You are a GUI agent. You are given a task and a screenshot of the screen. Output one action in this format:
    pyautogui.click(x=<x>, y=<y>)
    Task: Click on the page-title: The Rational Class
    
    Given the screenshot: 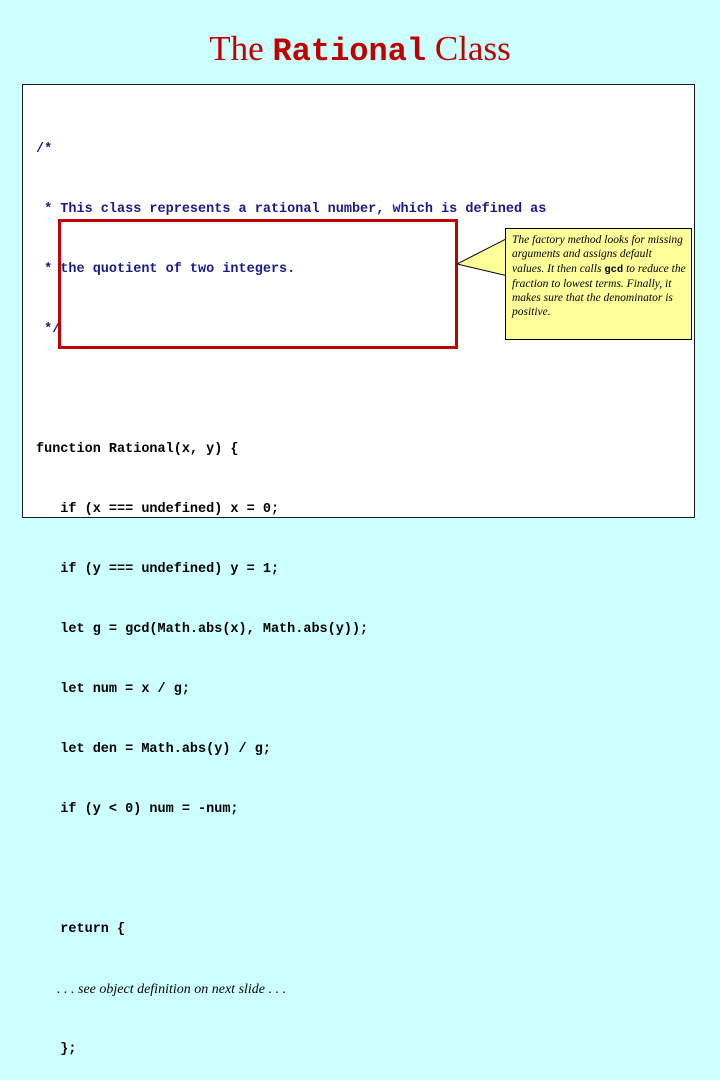 What is the action you would take?
    pyautogui.click(x=360, y=50)
    